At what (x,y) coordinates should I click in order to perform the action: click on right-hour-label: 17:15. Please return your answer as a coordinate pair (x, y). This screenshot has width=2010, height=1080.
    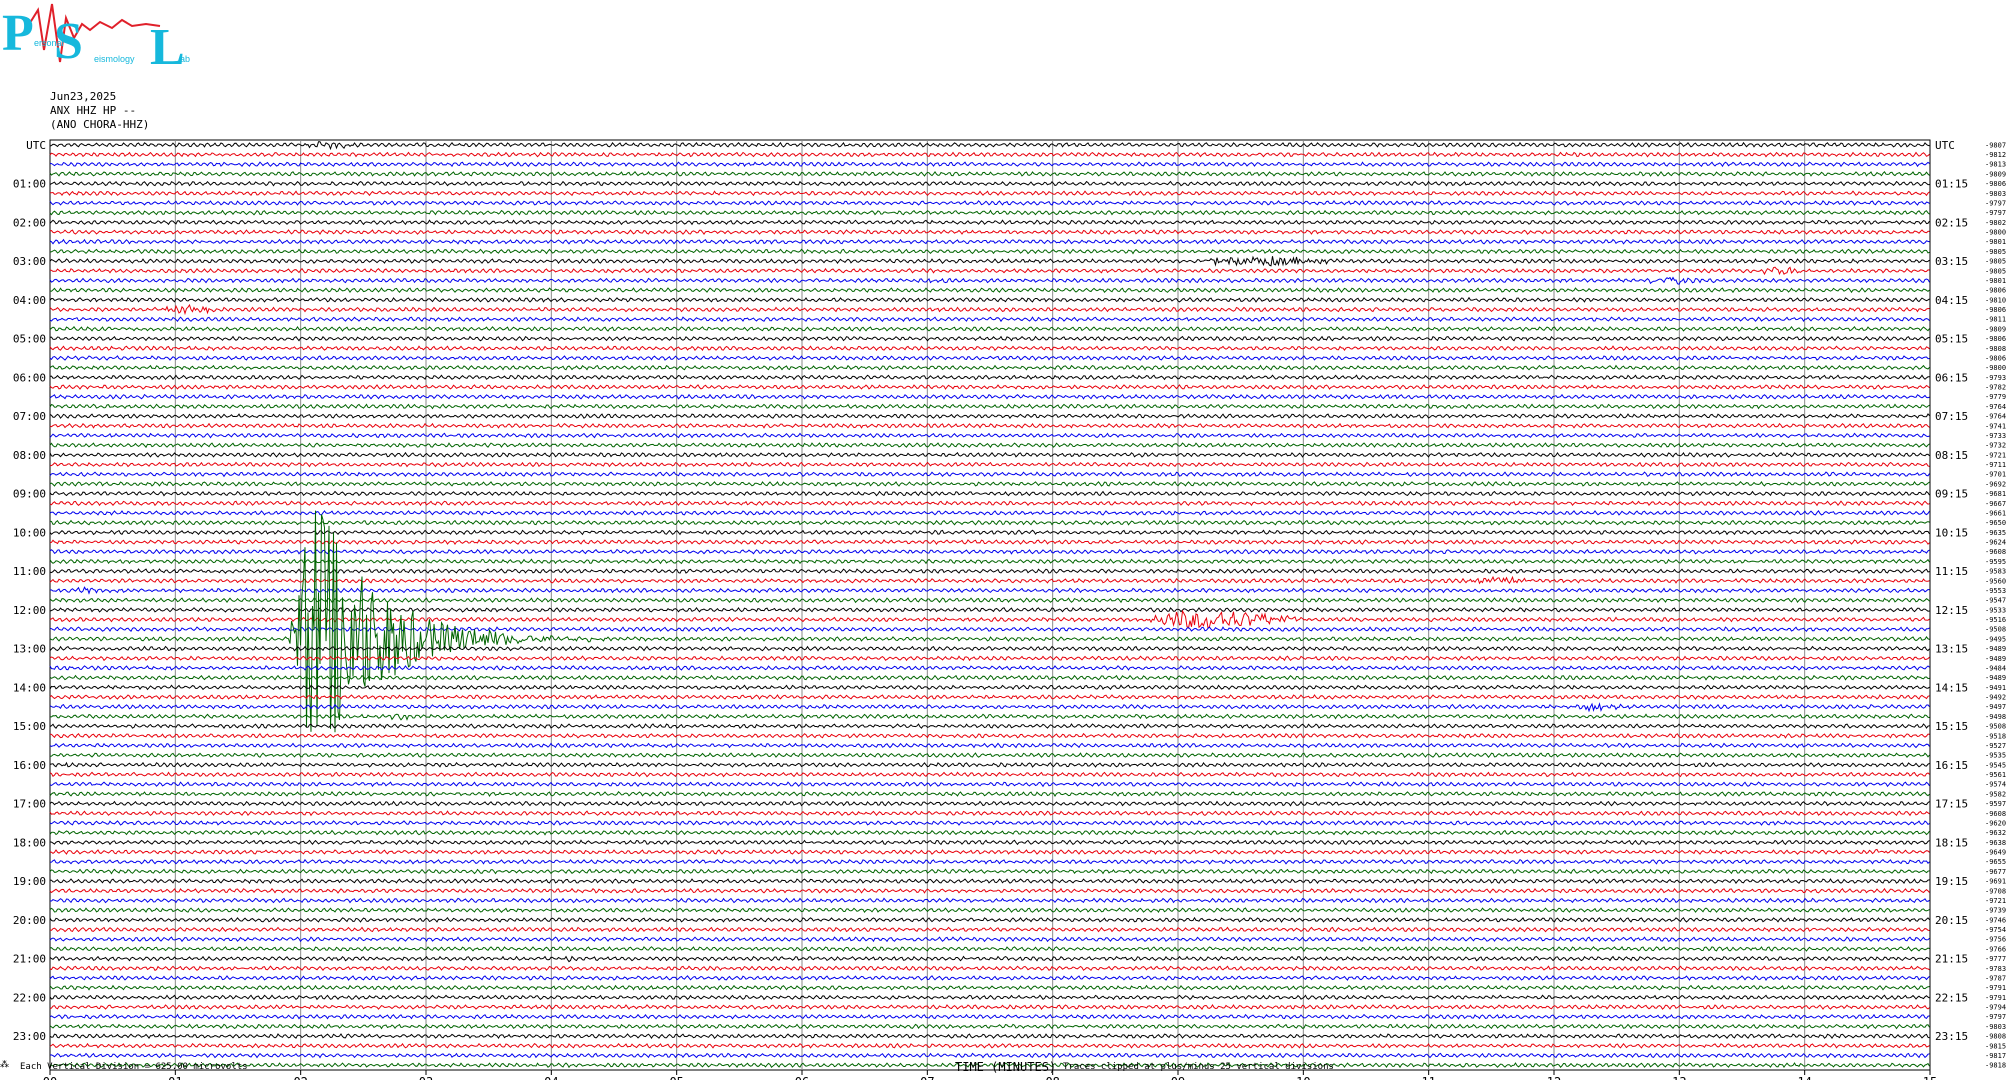
    Looking at the image, I should click on (1951, 804).